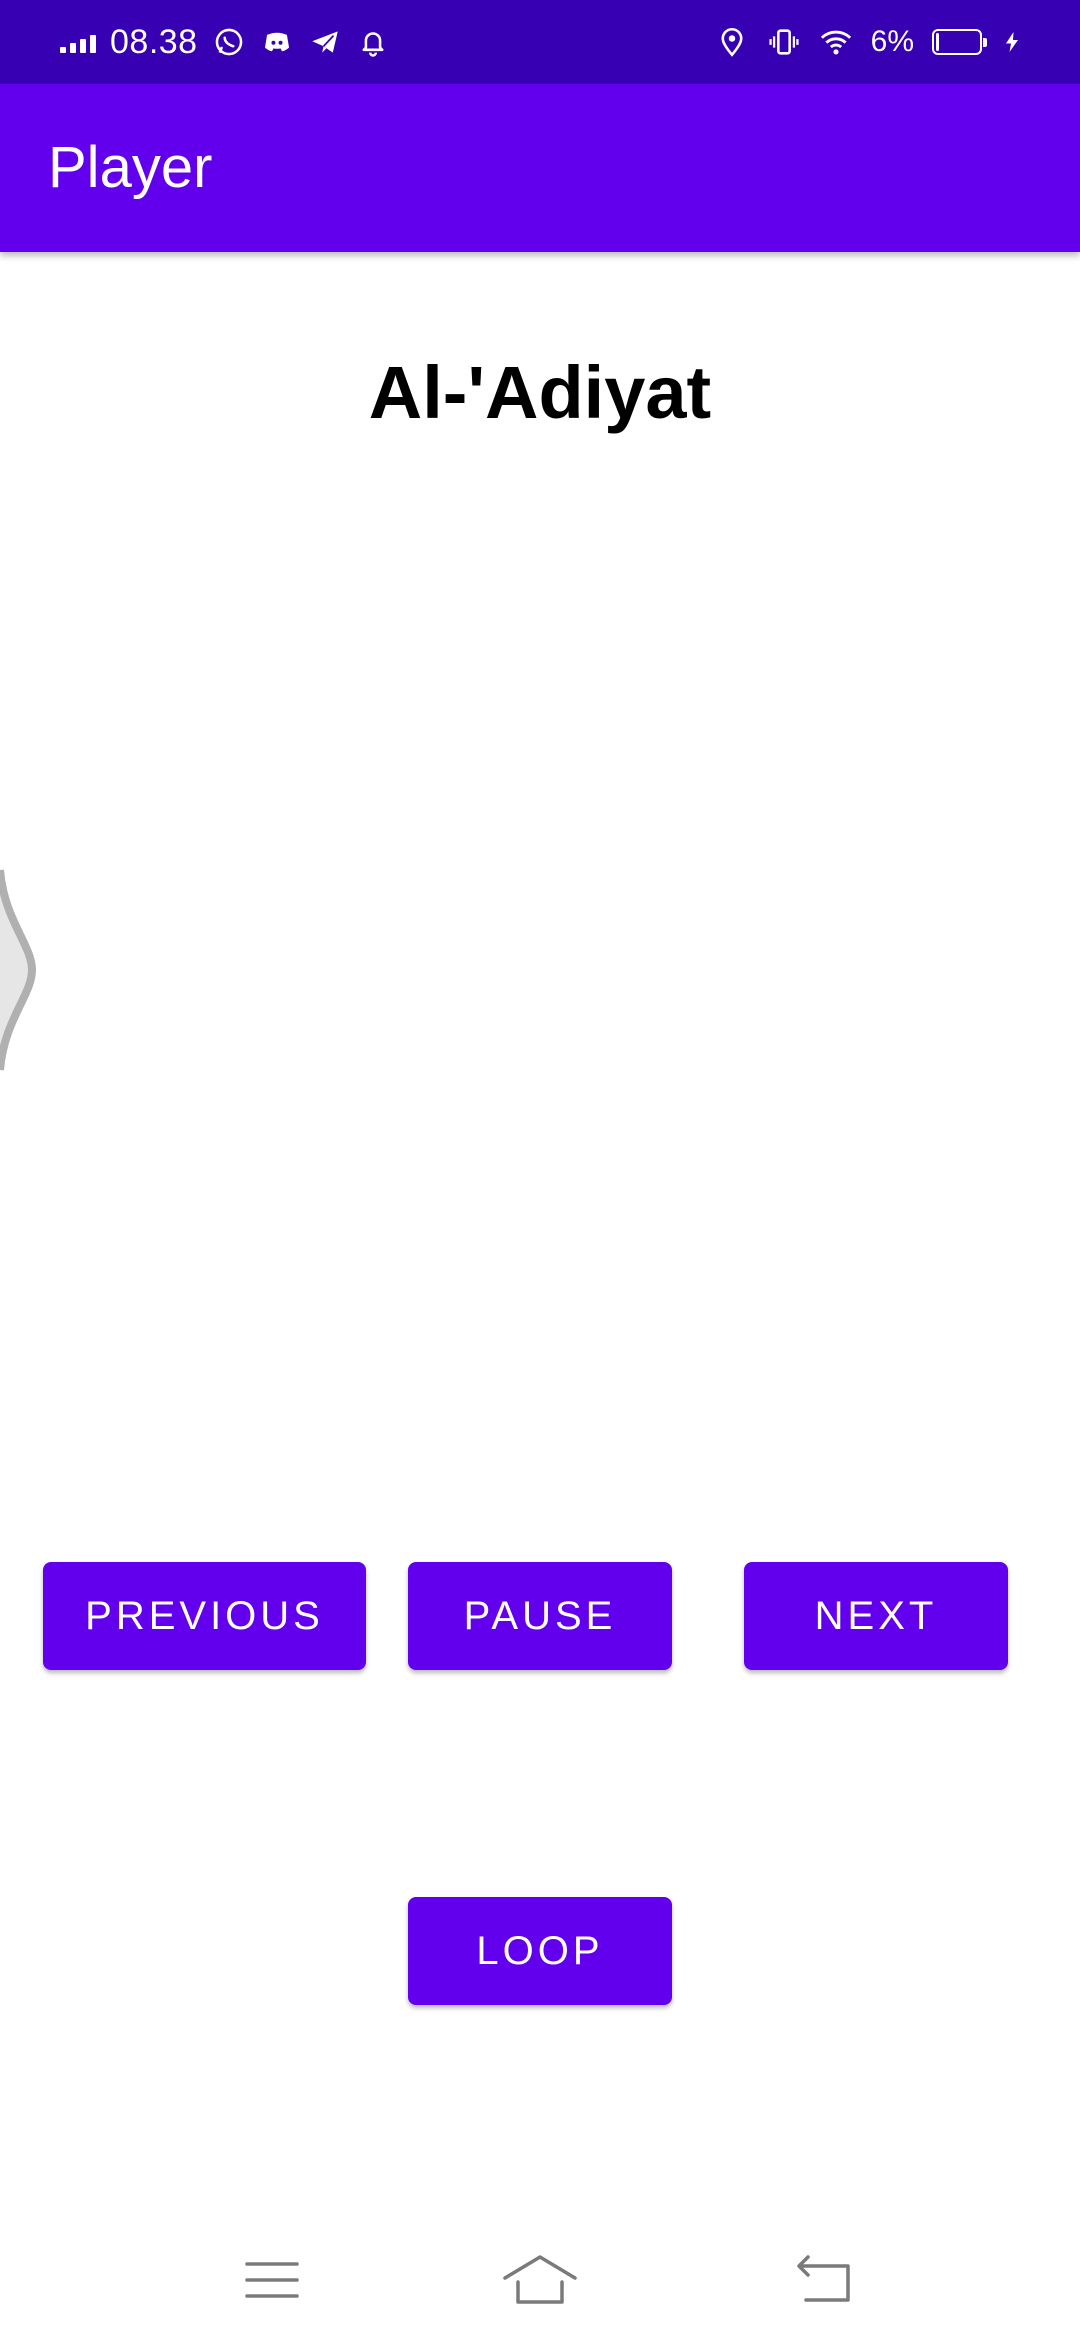 The height and width of the screenshot is (2340, 1080). Describe the element at coordinates (937, 42) in the screenshot. I see `battery-fill` at that location.